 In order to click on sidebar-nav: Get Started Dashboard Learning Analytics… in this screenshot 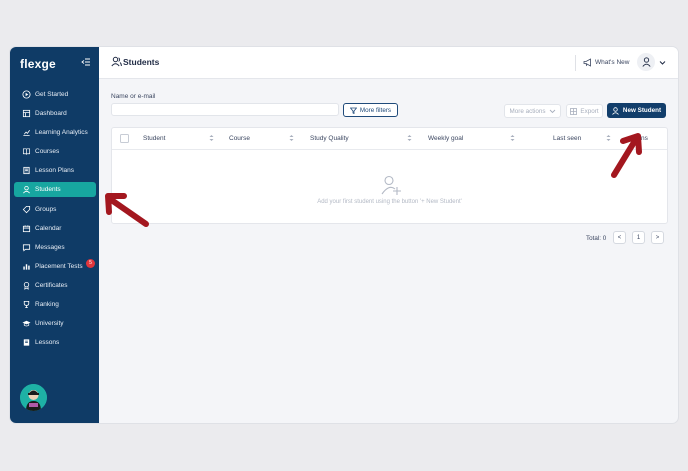, I will do `click(55, 220)`.